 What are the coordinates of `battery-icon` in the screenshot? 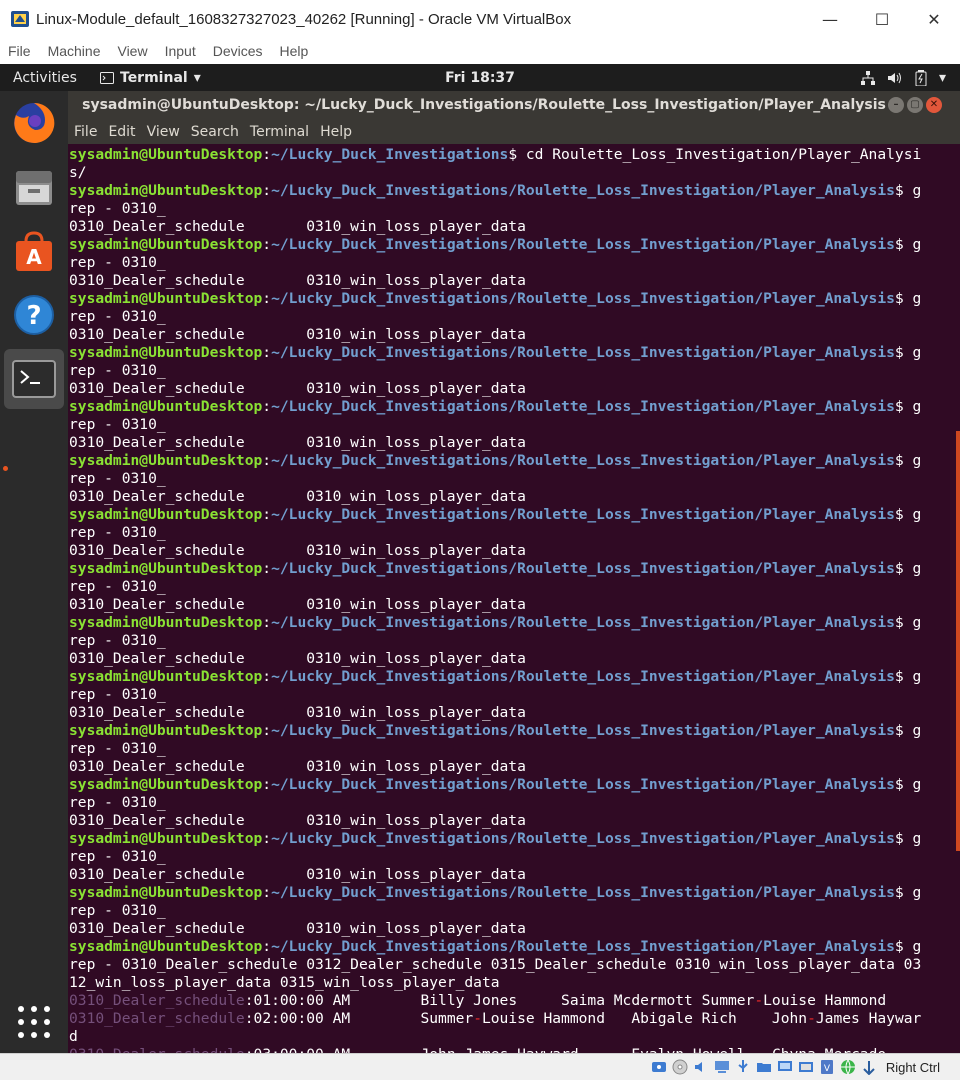 It's located at (921, 77).